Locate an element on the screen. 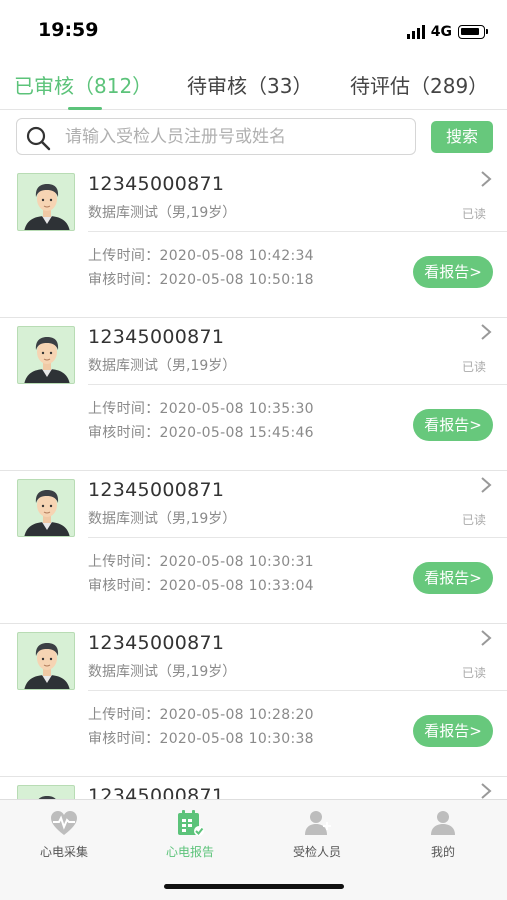  status-time: 19:59 is located at coordinates (68, 30).